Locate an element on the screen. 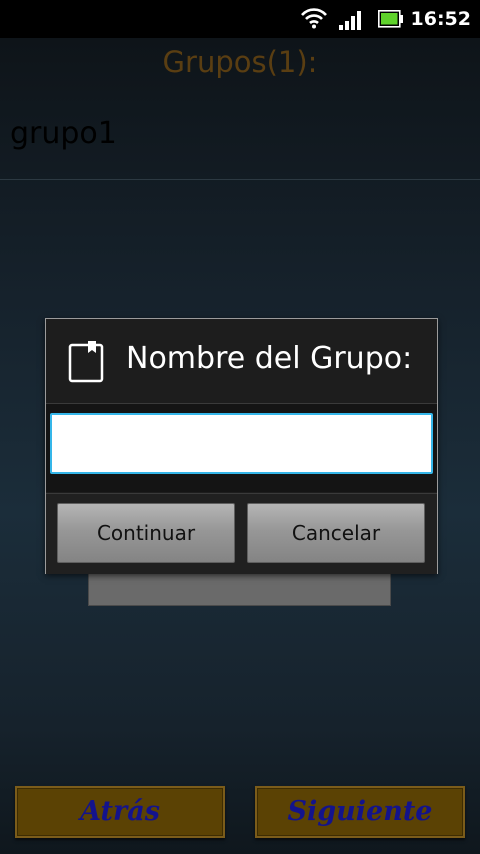 Image resolution: width=480 pixels, height=854 pixels. dialog-title: Nombre del Grupo: is located at coordinates (269, 358).